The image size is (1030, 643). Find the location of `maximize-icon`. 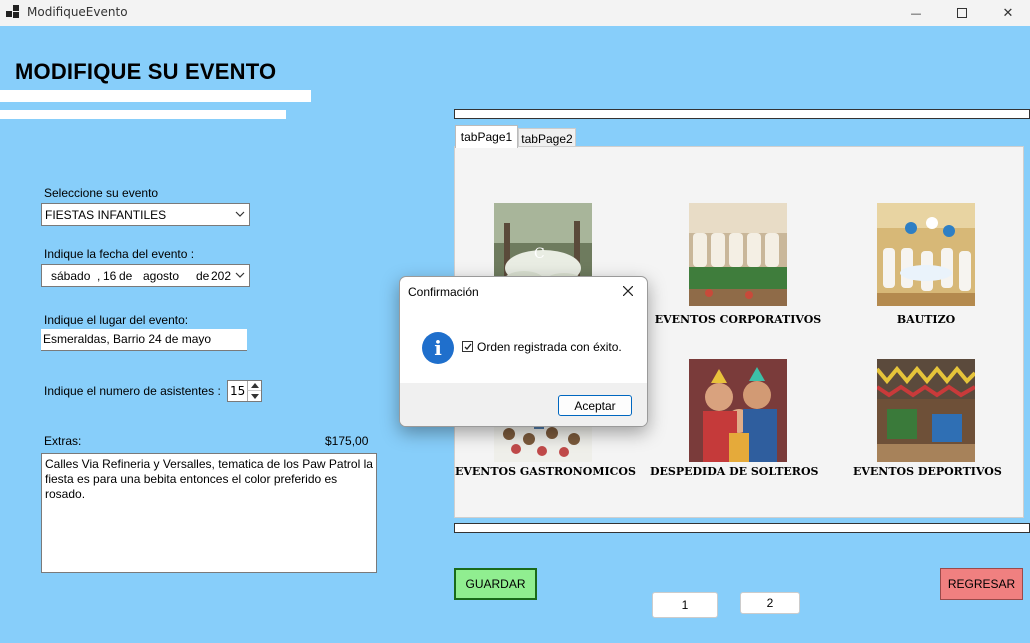

maximize-icon is located at coordinates (962, 13).